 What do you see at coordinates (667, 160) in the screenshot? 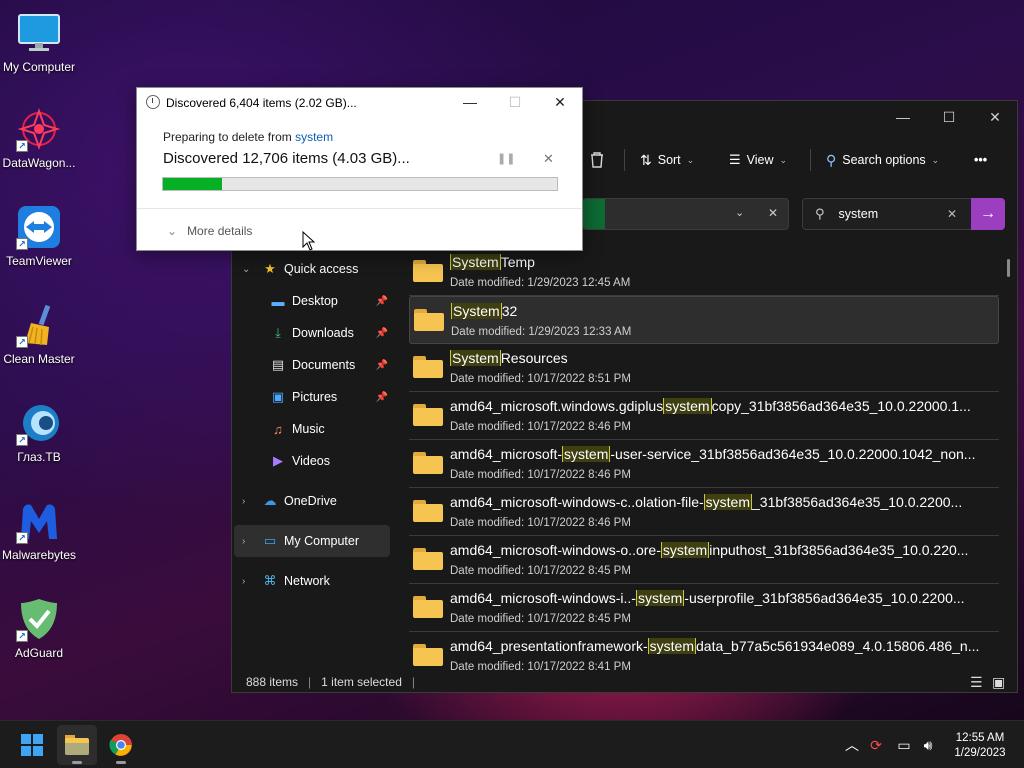
I see `sort-button: ⇅ Sort ⌄` at bounding box center [667, 160].